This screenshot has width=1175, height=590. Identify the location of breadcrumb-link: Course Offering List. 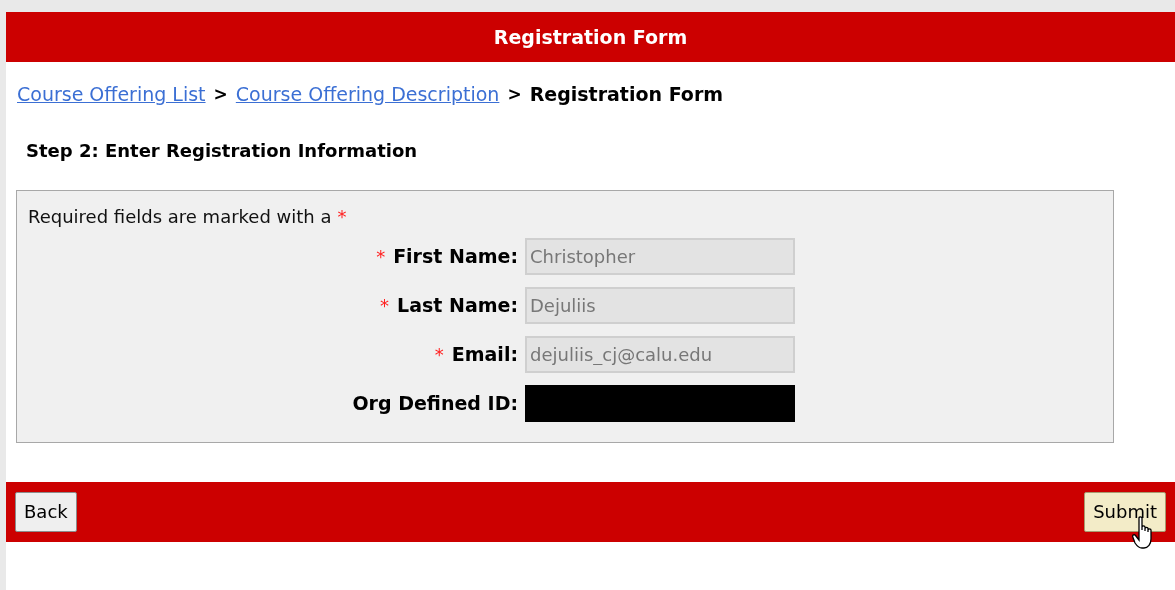
(111, 94).